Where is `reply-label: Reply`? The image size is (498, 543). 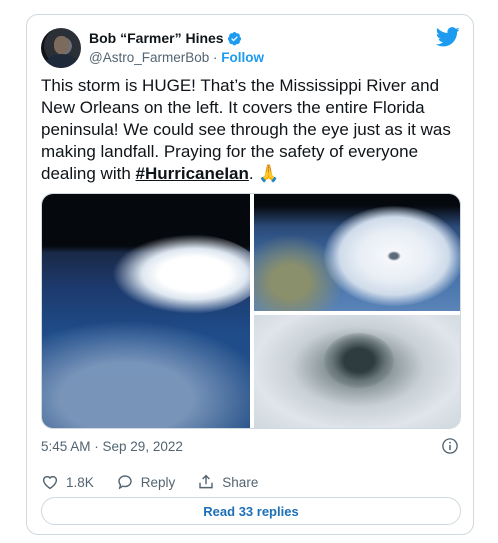 reply-label: Reply is located at coordinates (158, 482).